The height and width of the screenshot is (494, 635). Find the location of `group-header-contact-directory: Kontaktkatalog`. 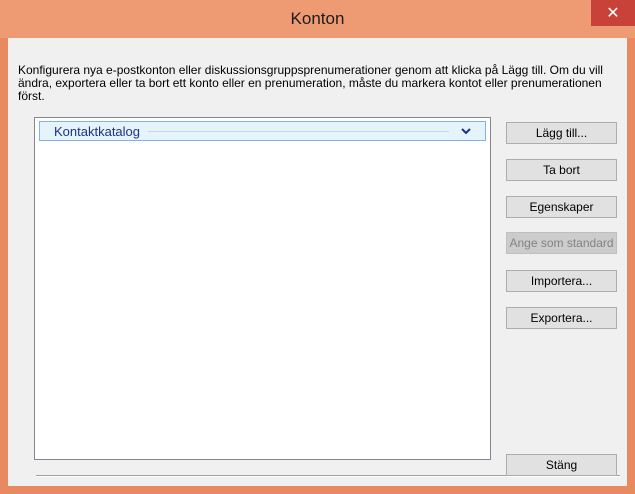

group-header-contact-directory: Kontaktkatalog is located at coordinates (262, 131).